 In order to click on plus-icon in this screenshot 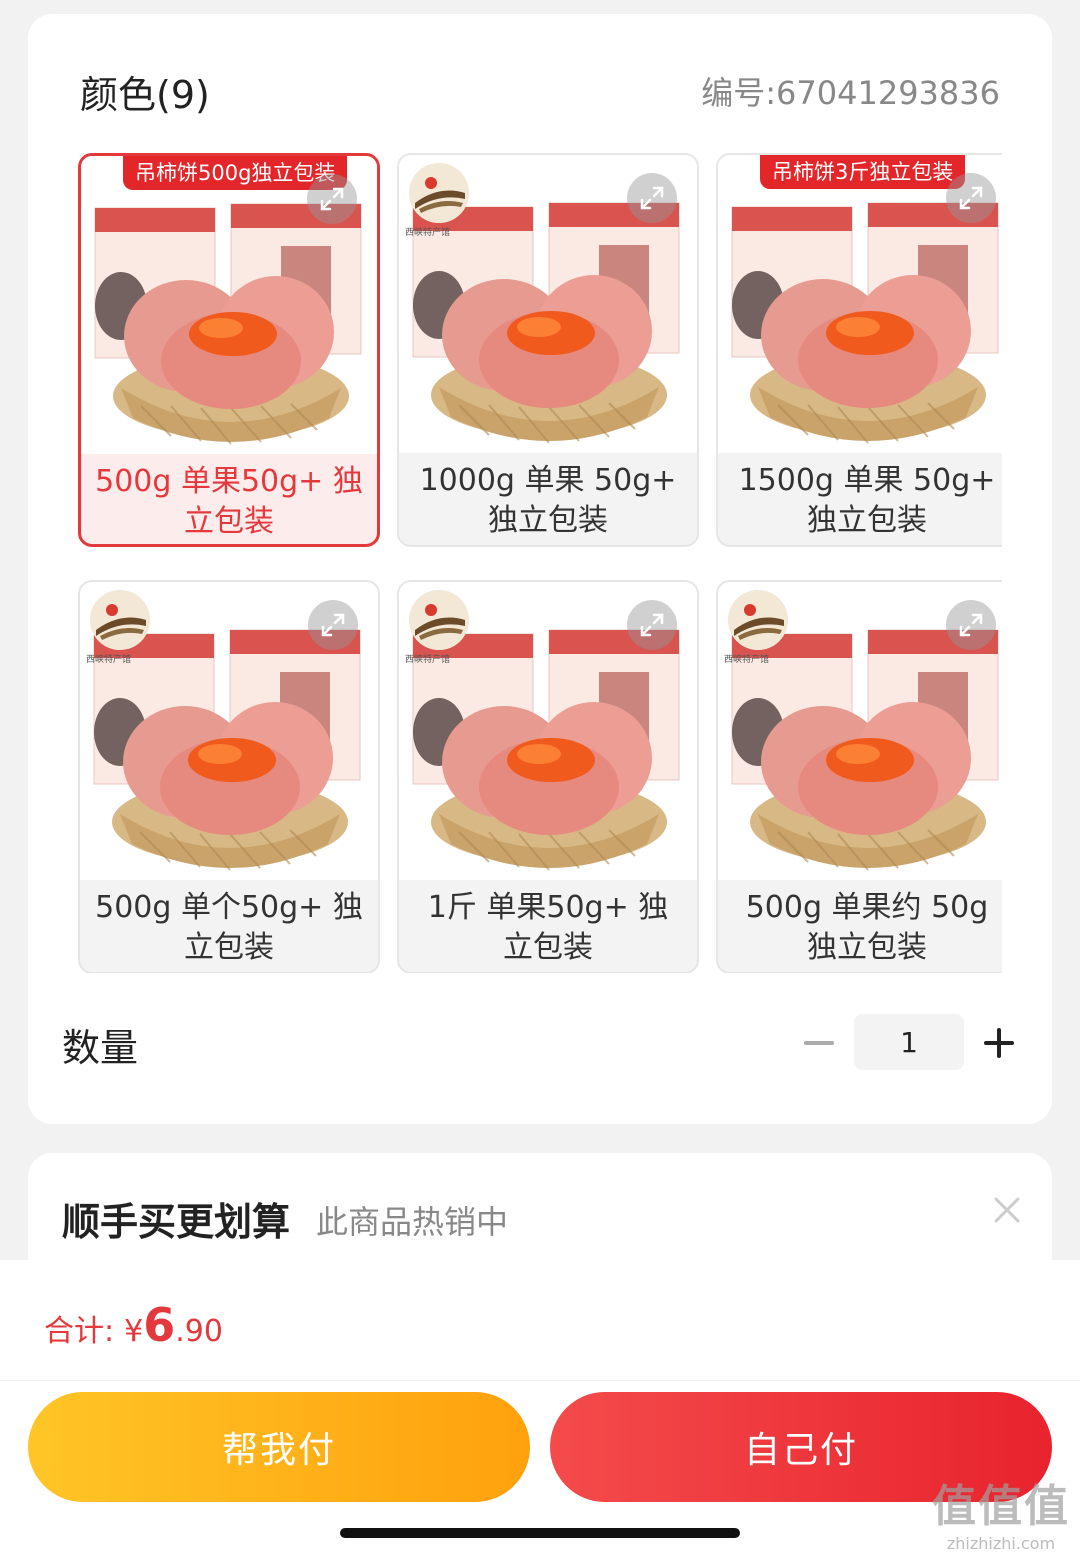, I will do `click(999, 1043)`.